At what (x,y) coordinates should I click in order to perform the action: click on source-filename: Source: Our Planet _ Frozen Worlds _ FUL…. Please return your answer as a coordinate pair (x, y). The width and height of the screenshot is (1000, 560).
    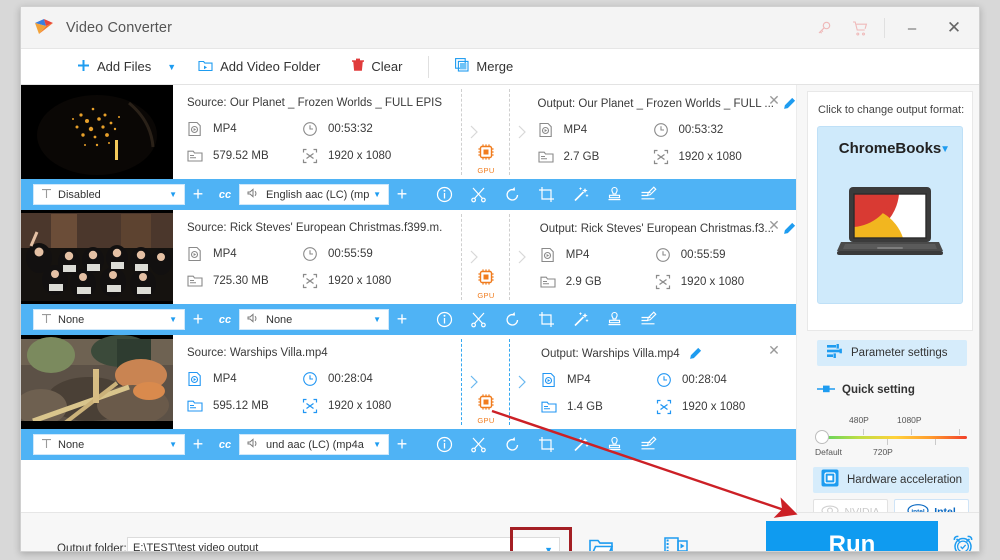
    Looking at the image, I should click on (315, 103).